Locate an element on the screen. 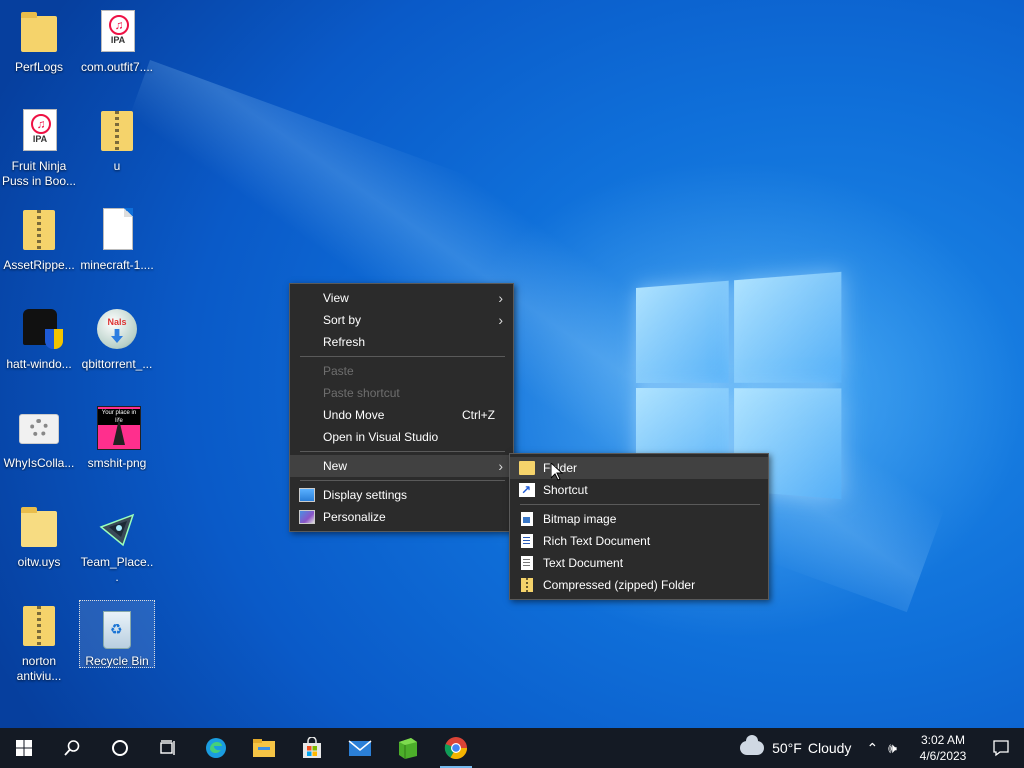 The width and height of the screenshot is (1024, 768). chevron-up-icon: ⌃ is located at coordinates (872, 748).